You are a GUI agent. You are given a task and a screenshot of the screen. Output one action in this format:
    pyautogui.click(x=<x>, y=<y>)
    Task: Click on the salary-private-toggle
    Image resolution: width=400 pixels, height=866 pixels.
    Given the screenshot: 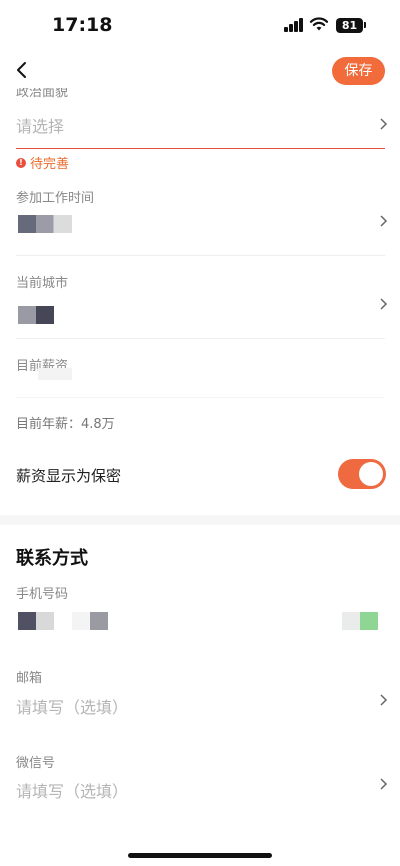 What is the action you would take?
    pyautogui.click(x=362, y=474)
    